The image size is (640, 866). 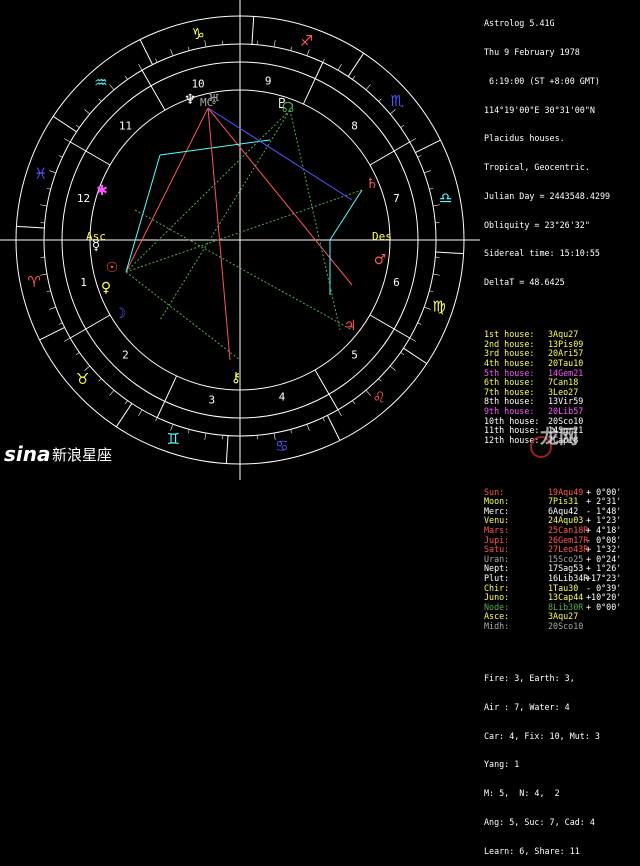 I want to click on planet-row-moon: Moon:7Pis31+ 2°31', so click(x=560, y=502).